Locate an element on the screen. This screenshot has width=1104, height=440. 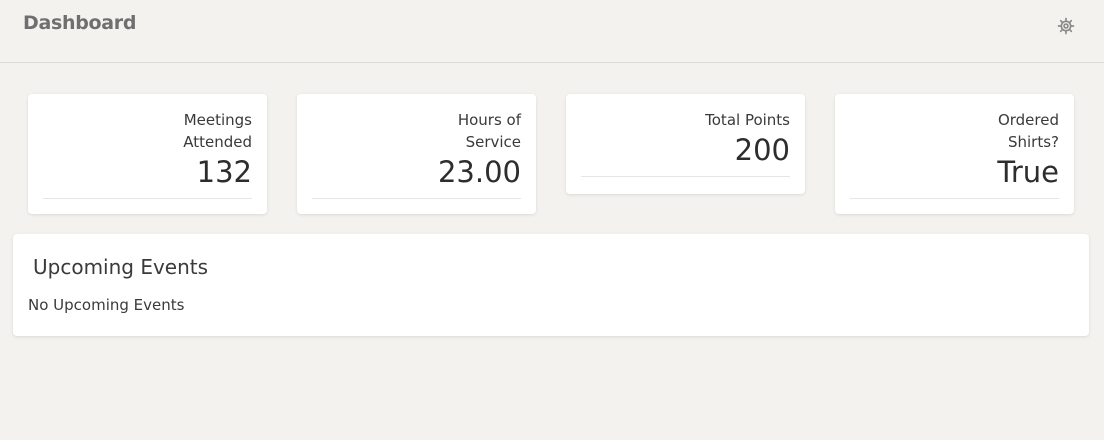
page-title: Dashboard is located at coordinates (80, 23).